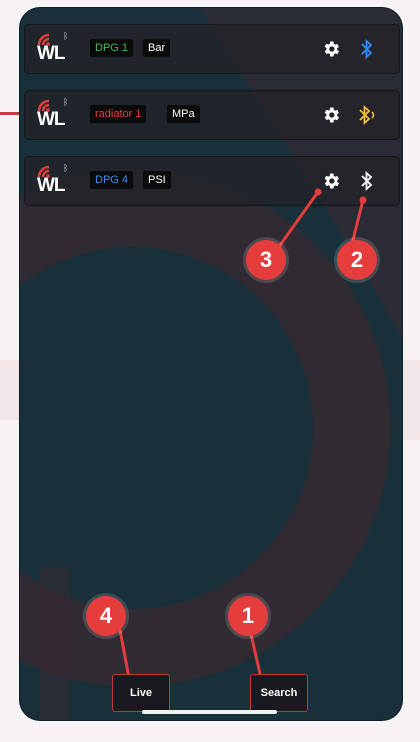 Image resolution: width=420 pixels, height=742 pixels. What do you see at coordinates (318, 192) in the screenshot?
I see `arrow-3-tip` at bounding box center [318, 192].